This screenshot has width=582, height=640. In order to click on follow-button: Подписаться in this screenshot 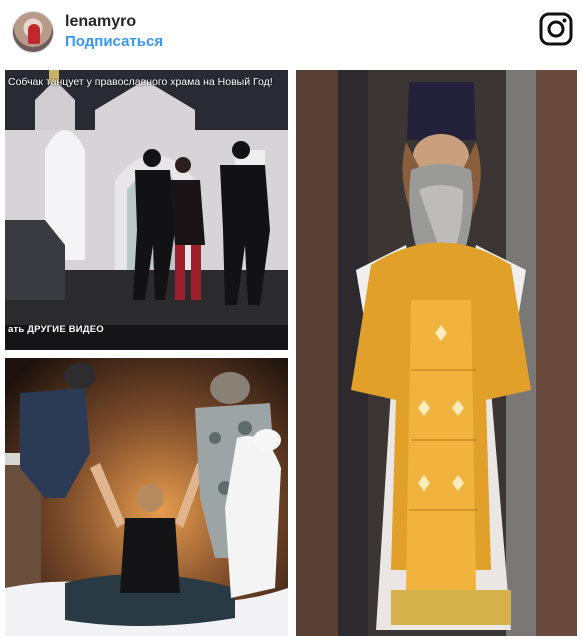, I will do `click(114, 41)`.